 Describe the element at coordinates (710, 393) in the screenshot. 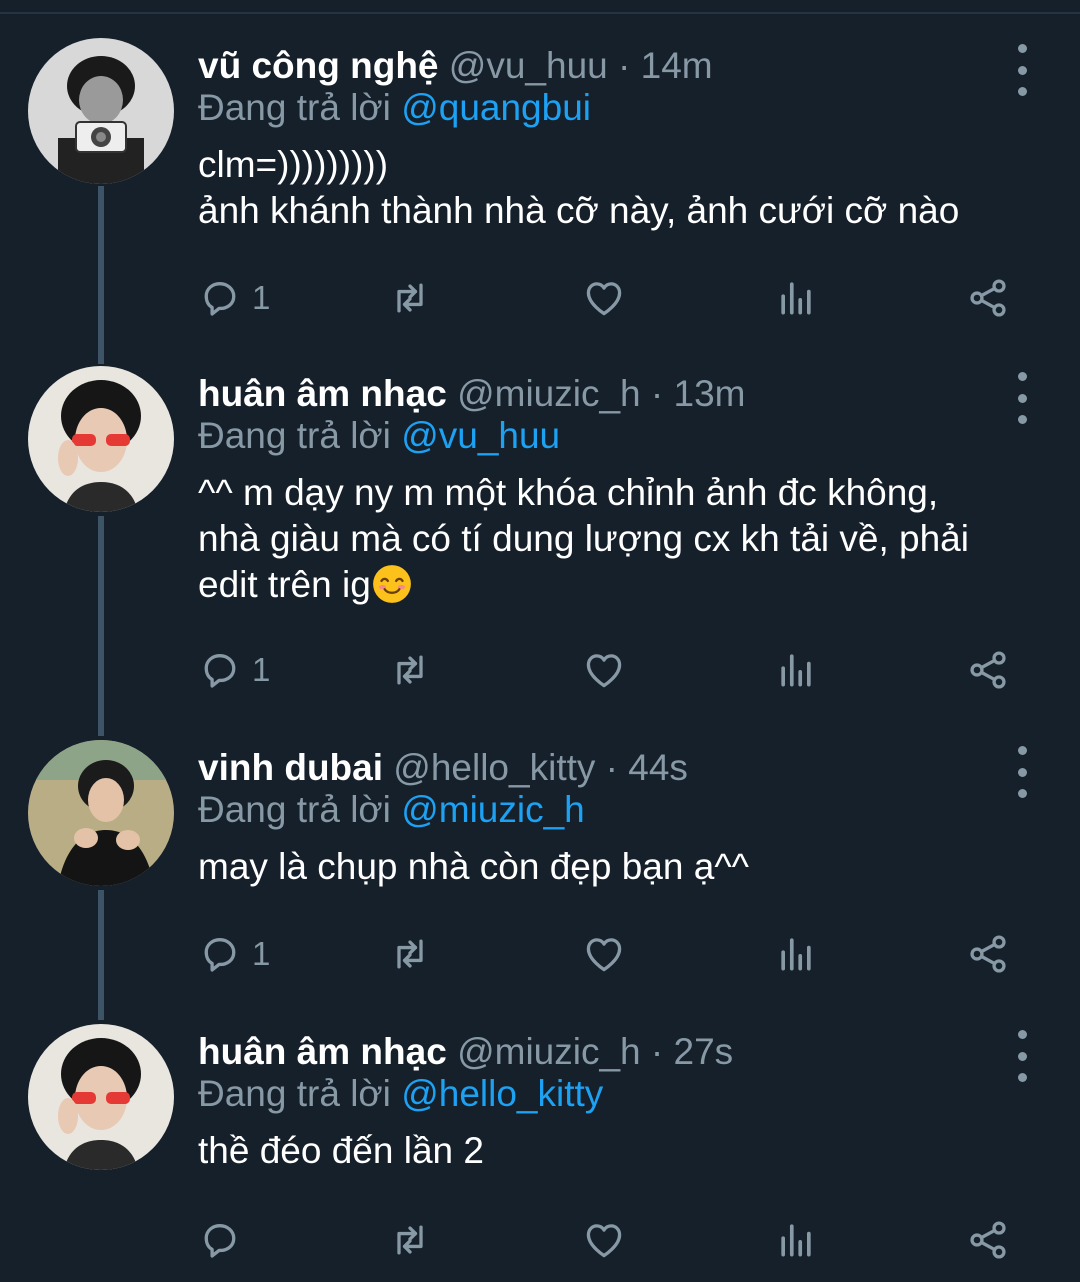

I see `timestamp: 13m` at that location.